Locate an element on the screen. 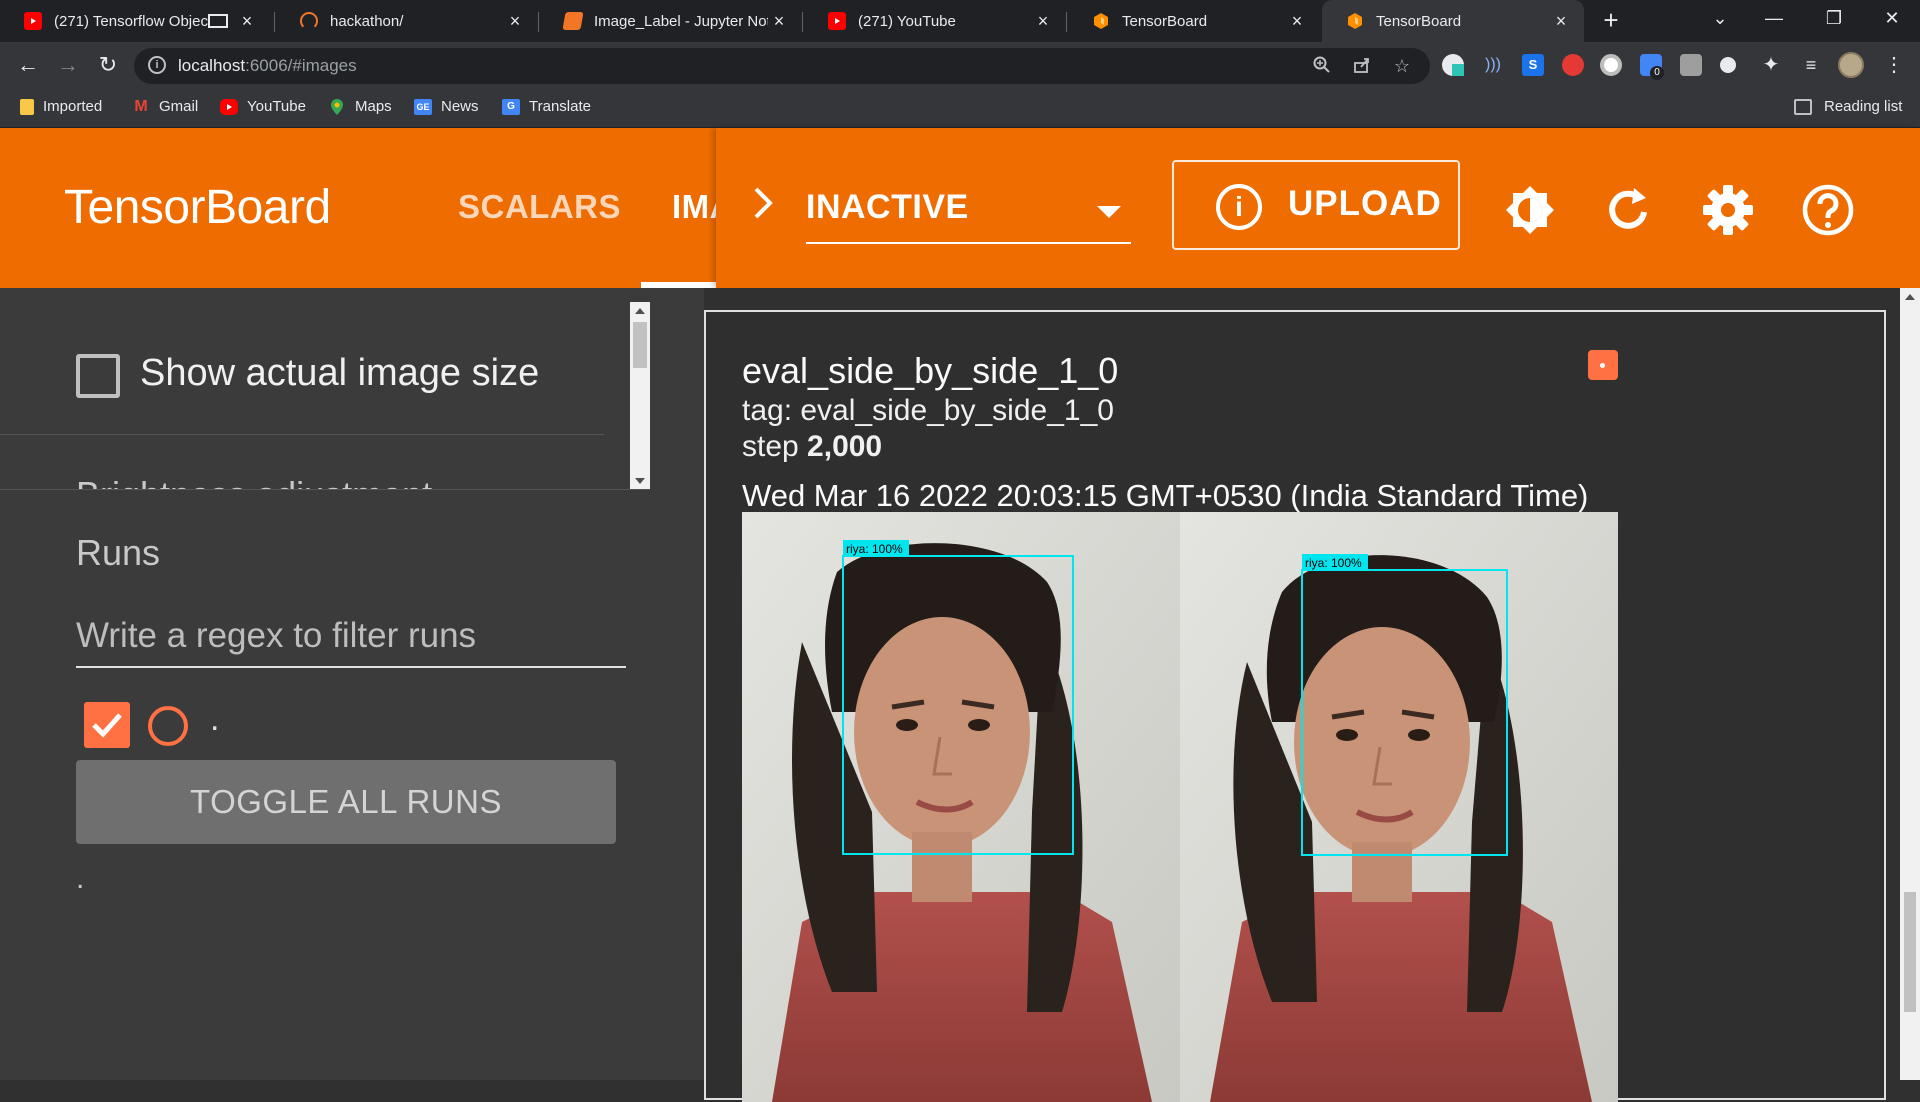  browser-tab: TensorBoard × is located at coordinates (1194, 21).